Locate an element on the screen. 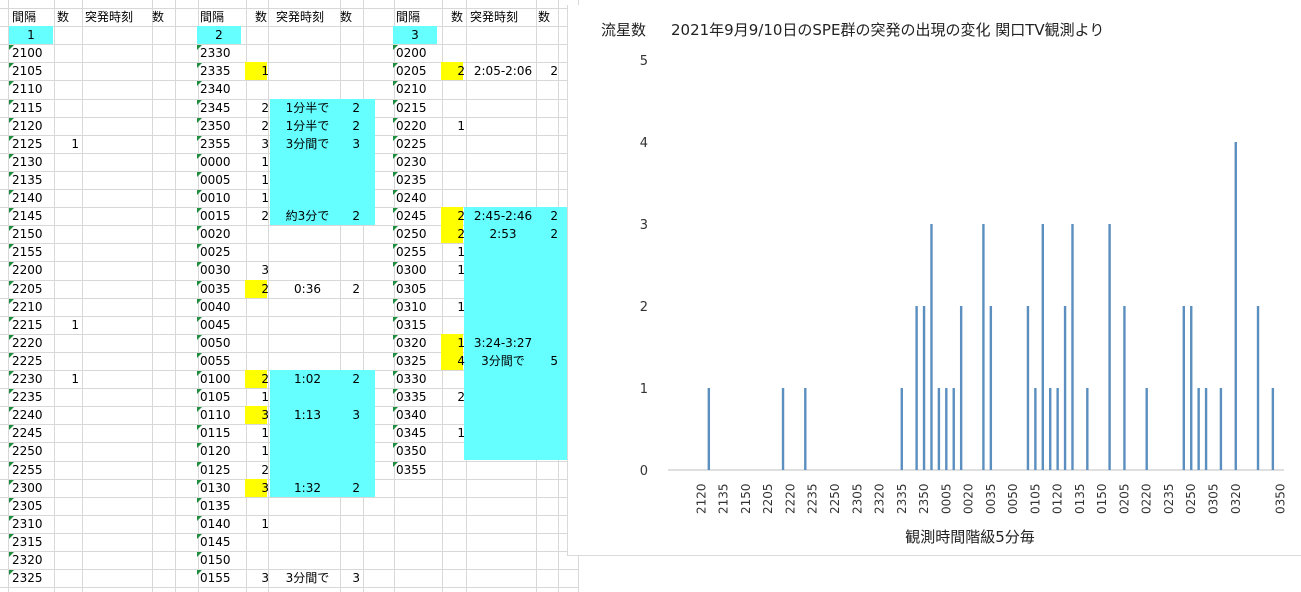 This screenshot has height=592, width=1301. table-cell: 0235 is located at coordinates (423, 180).